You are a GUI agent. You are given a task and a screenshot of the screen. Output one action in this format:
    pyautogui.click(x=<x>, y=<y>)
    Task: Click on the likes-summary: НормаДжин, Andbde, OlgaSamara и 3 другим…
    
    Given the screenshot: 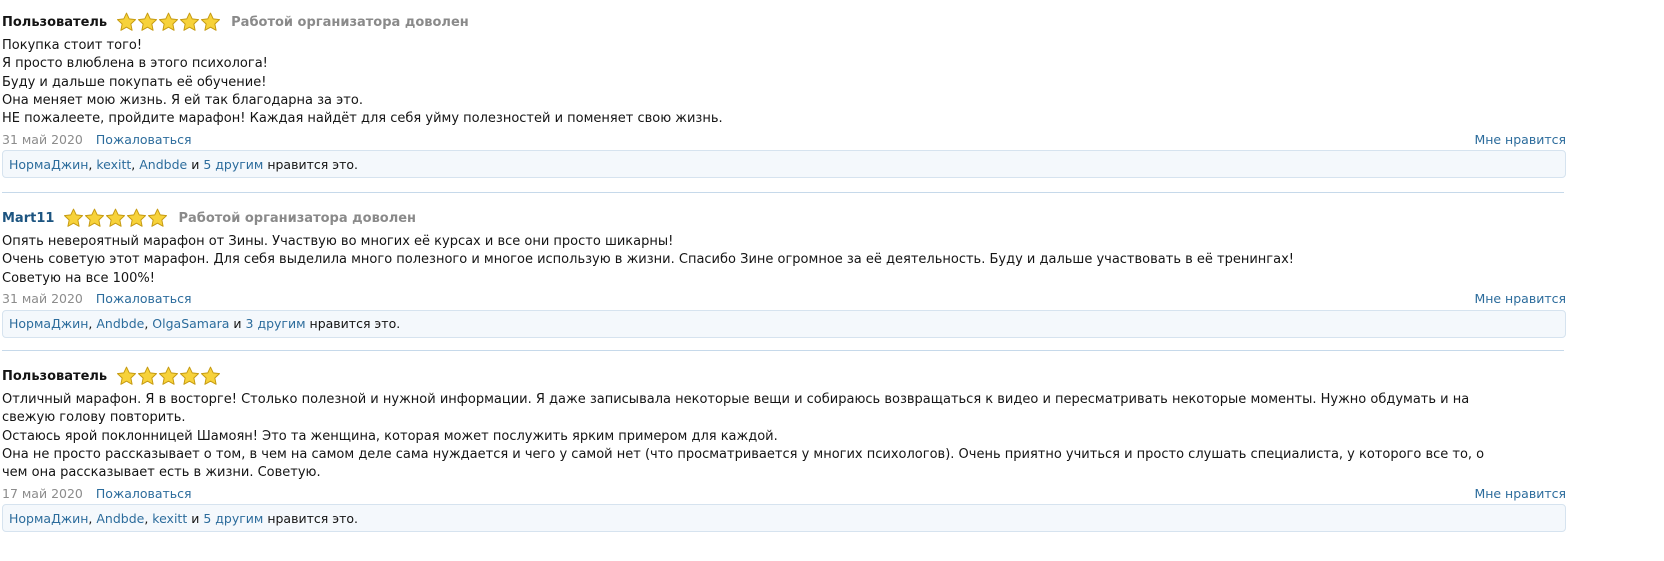 What is the action you would take?
    pyautogui.click(x=784, y=323)
    